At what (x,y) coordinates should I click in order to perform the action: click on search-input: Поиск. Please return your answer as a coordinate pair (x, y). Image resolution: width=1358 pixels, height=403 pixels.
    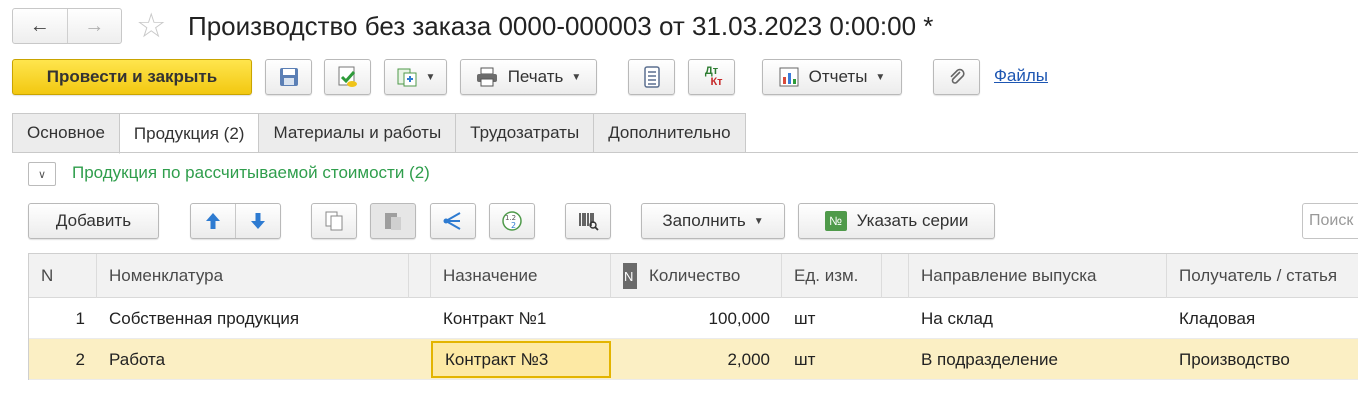
    Looking at the image, I should click on (1330, 221).